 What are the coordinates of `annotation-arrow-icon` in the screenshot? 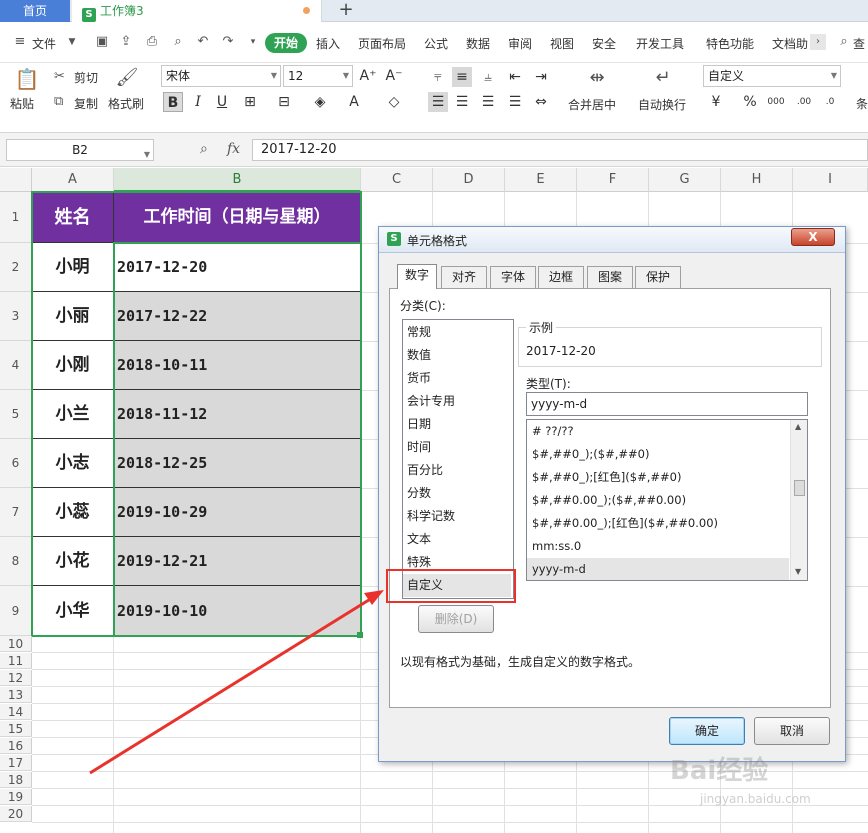 It's located at (236, 682).